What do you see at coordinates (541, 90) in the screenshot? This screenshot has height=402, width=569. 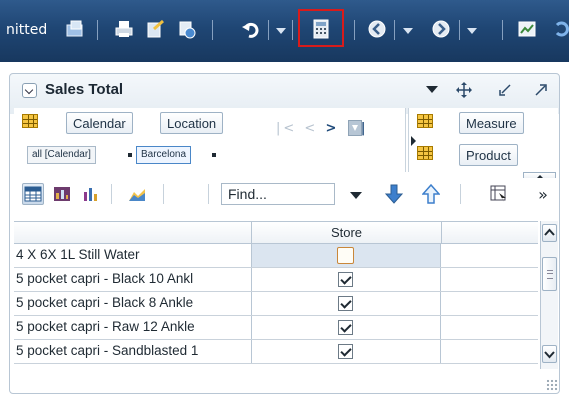 I see `maximize-icon` at bounding box center [541, 90].